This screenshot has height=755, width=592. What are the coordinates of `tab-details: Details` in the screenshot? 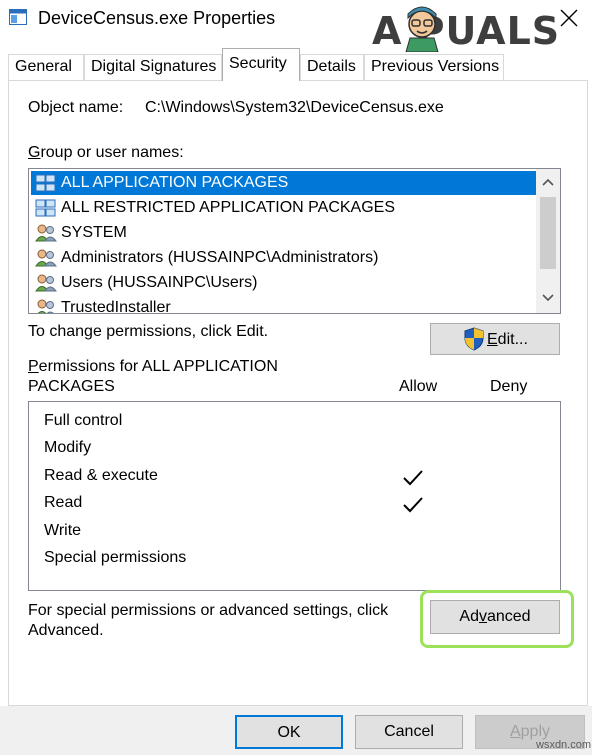 It's located at (332, 67).